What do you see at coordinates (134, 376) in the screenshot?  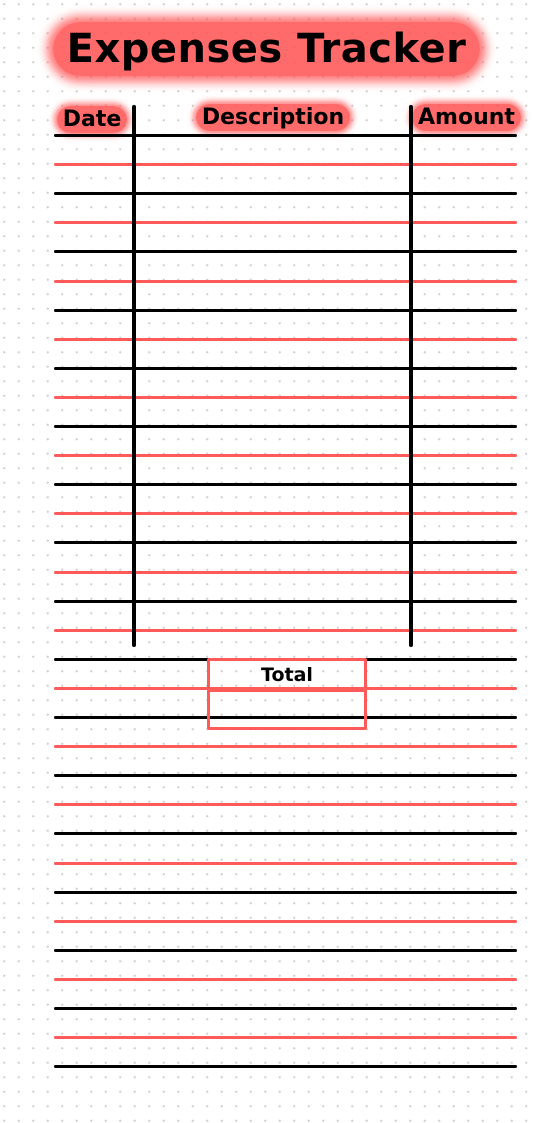 I see `date-column-divider` at bounding box center [134, 376].